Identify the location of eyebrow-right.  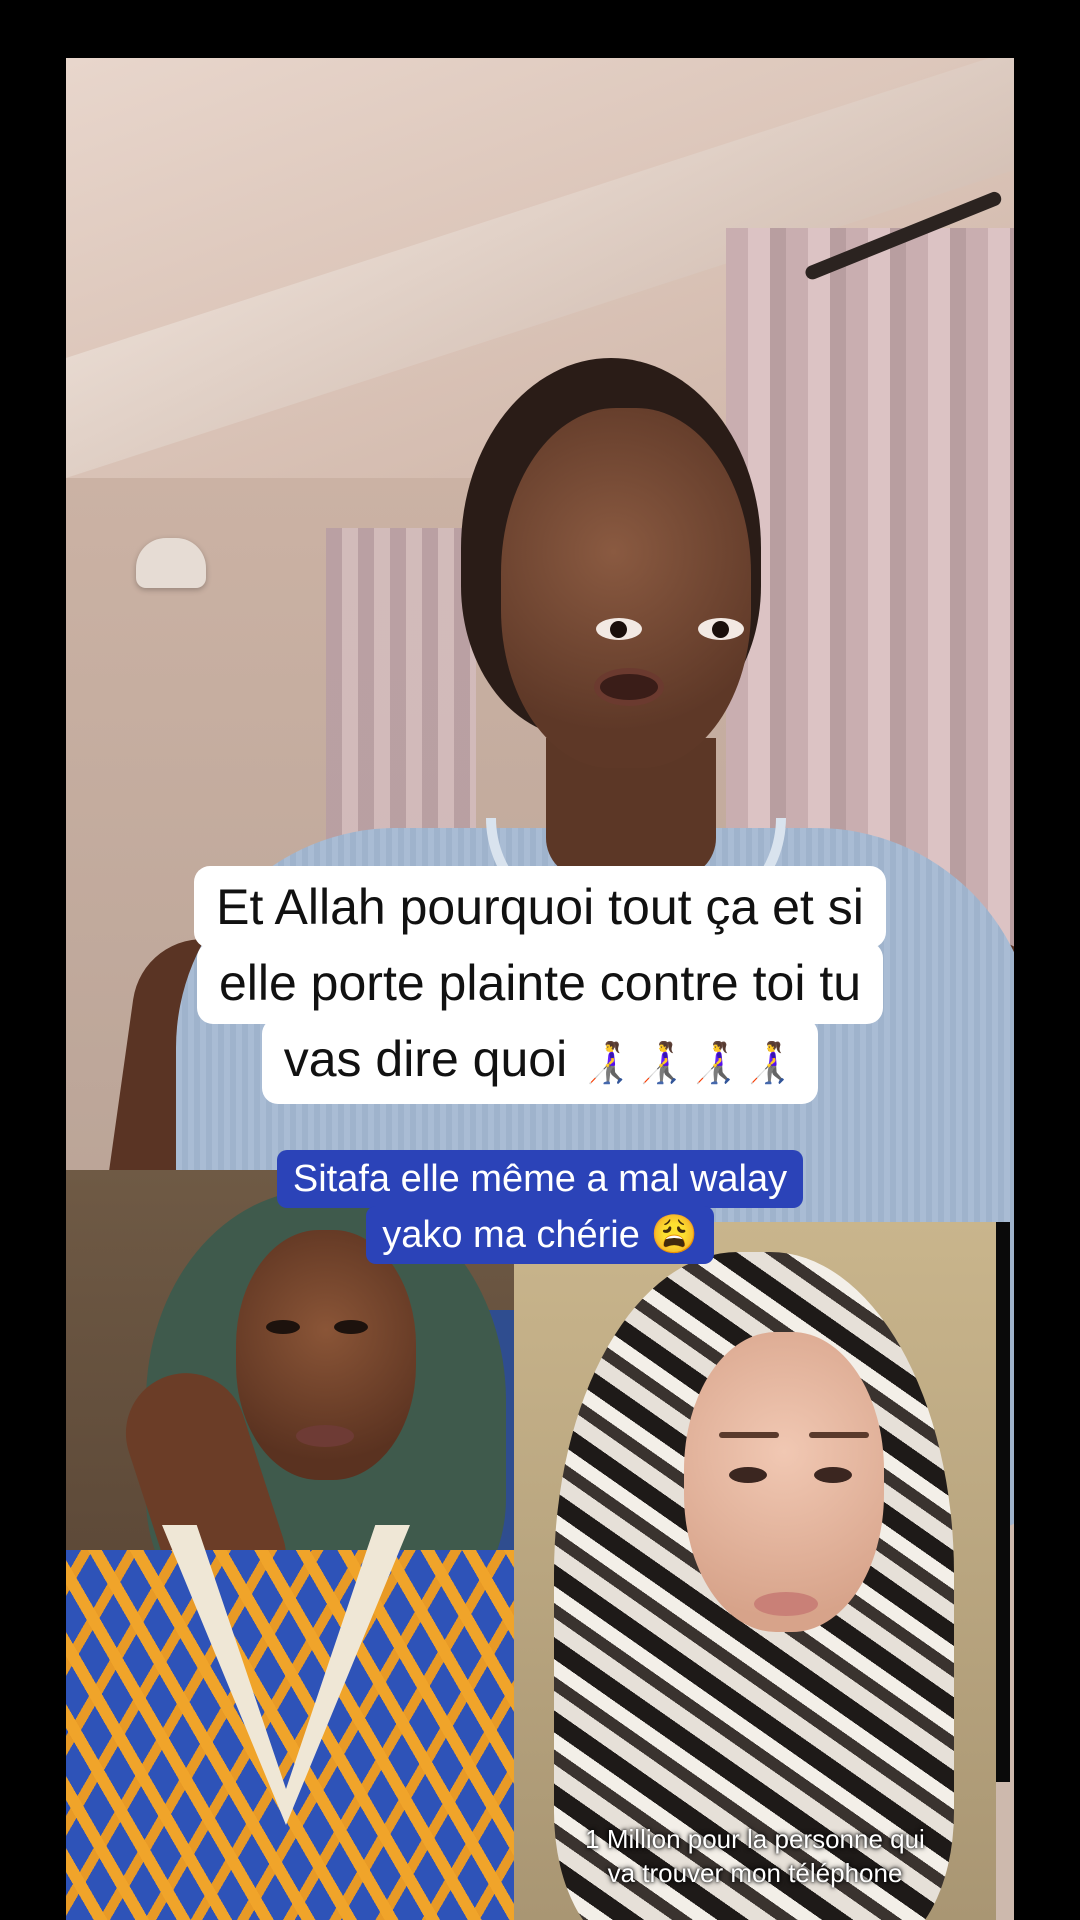
(839, 1435).